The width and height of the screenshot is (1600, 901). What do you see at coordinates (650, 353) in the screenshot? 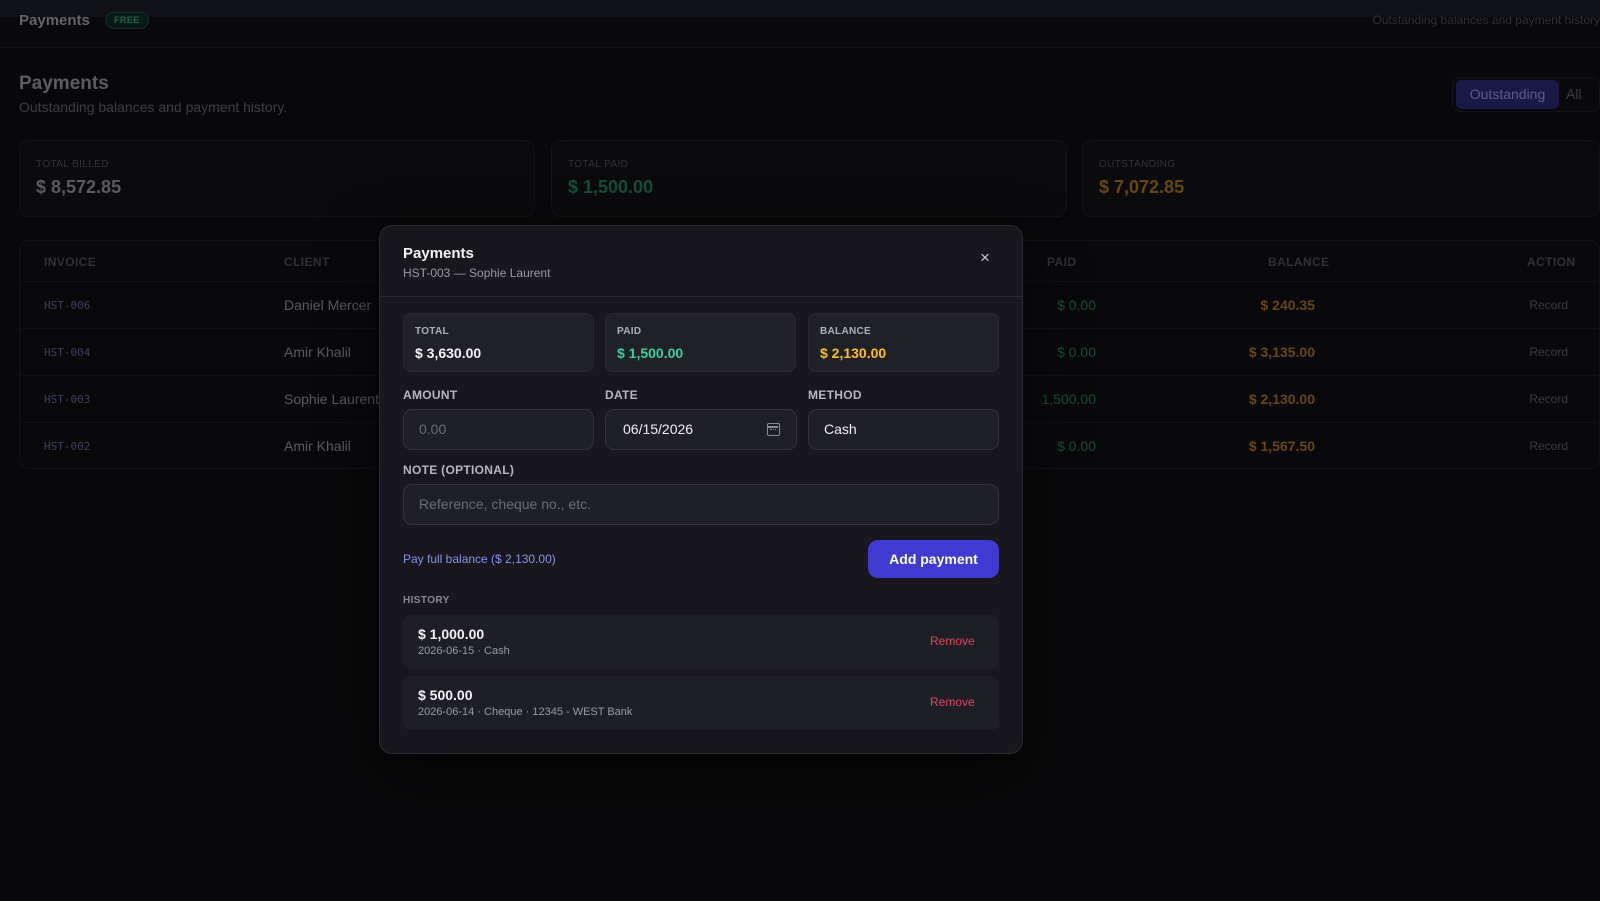
I see `summary-value: $ 1,500.00` at bounding box center [650, 353].